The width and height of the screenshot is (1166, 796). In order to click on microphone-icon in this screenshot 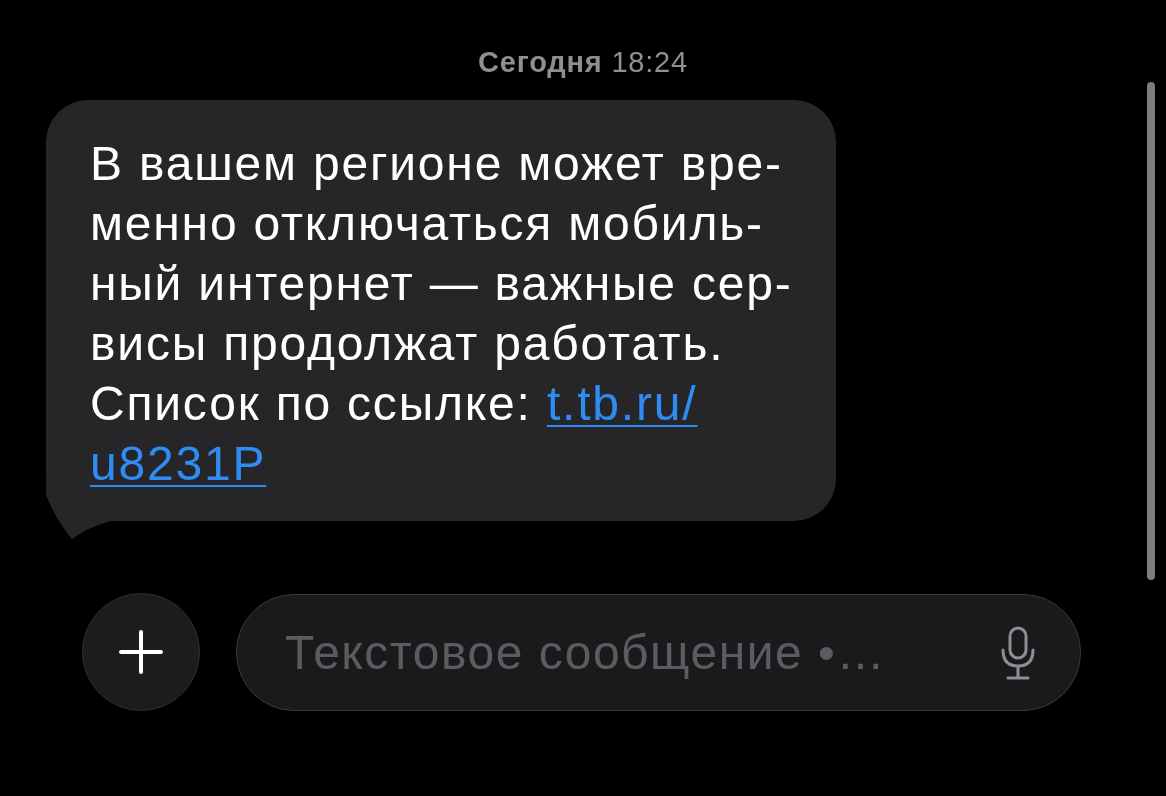, I will do `click(1018, 652)`.